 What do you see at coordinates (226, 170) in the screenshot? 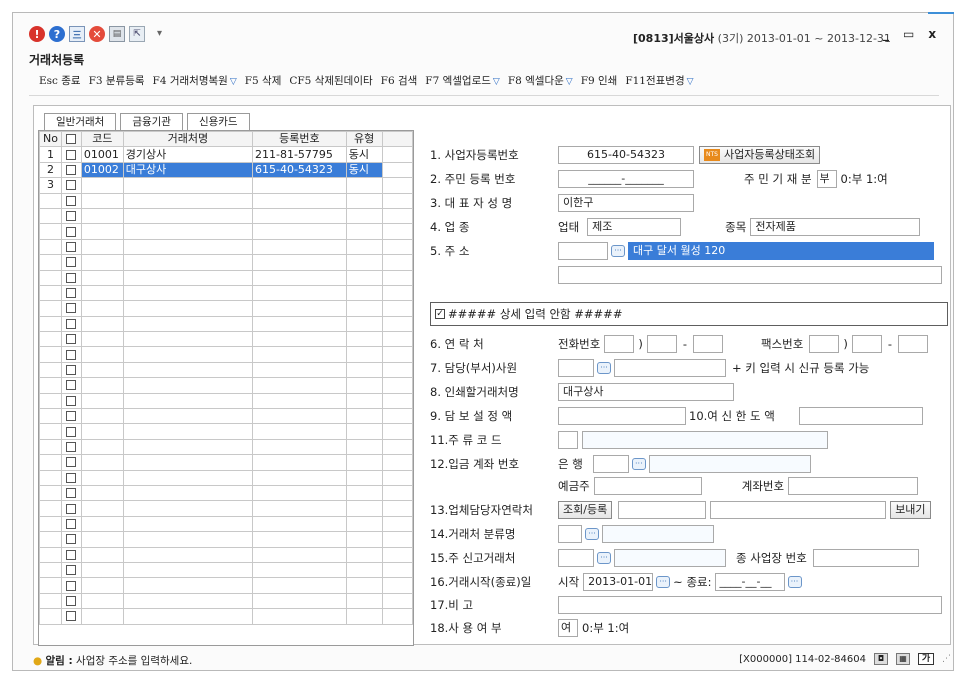
I see `table-row: 2 01002 대구상사 615-40-54323 동시` at bounding box center [226, 170].